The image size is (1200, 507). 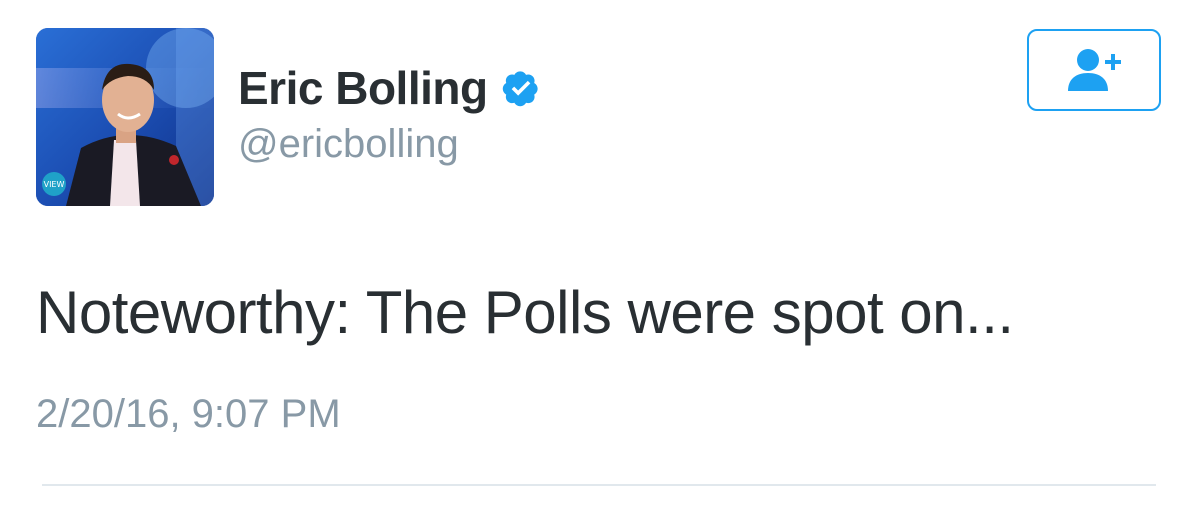 I want to click on name-row: Eric Bolling, so click(x=389, y=88).